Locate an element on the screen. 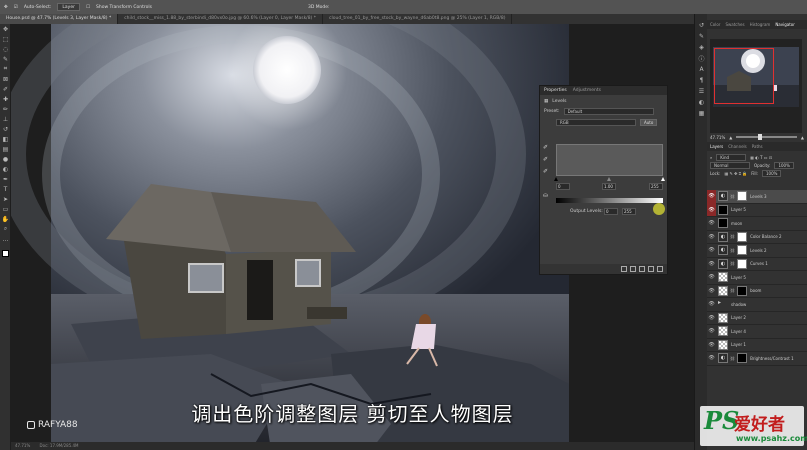 This screenshot has height=450, width=807. clip-to-layer-icon is located at coordinates (624, 269).